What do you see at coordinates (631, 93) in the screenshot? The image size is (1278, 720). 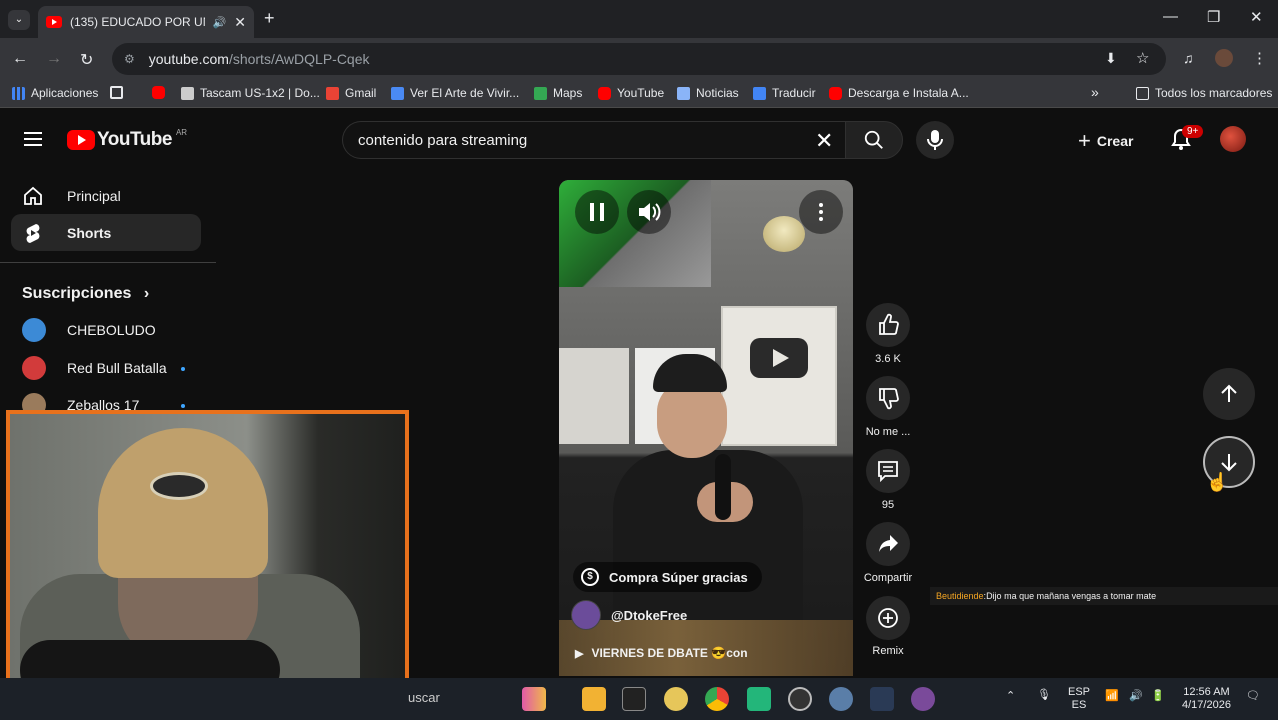 I see `bookmark-youtube-2: YouTube` at bounding box center [631, 93].